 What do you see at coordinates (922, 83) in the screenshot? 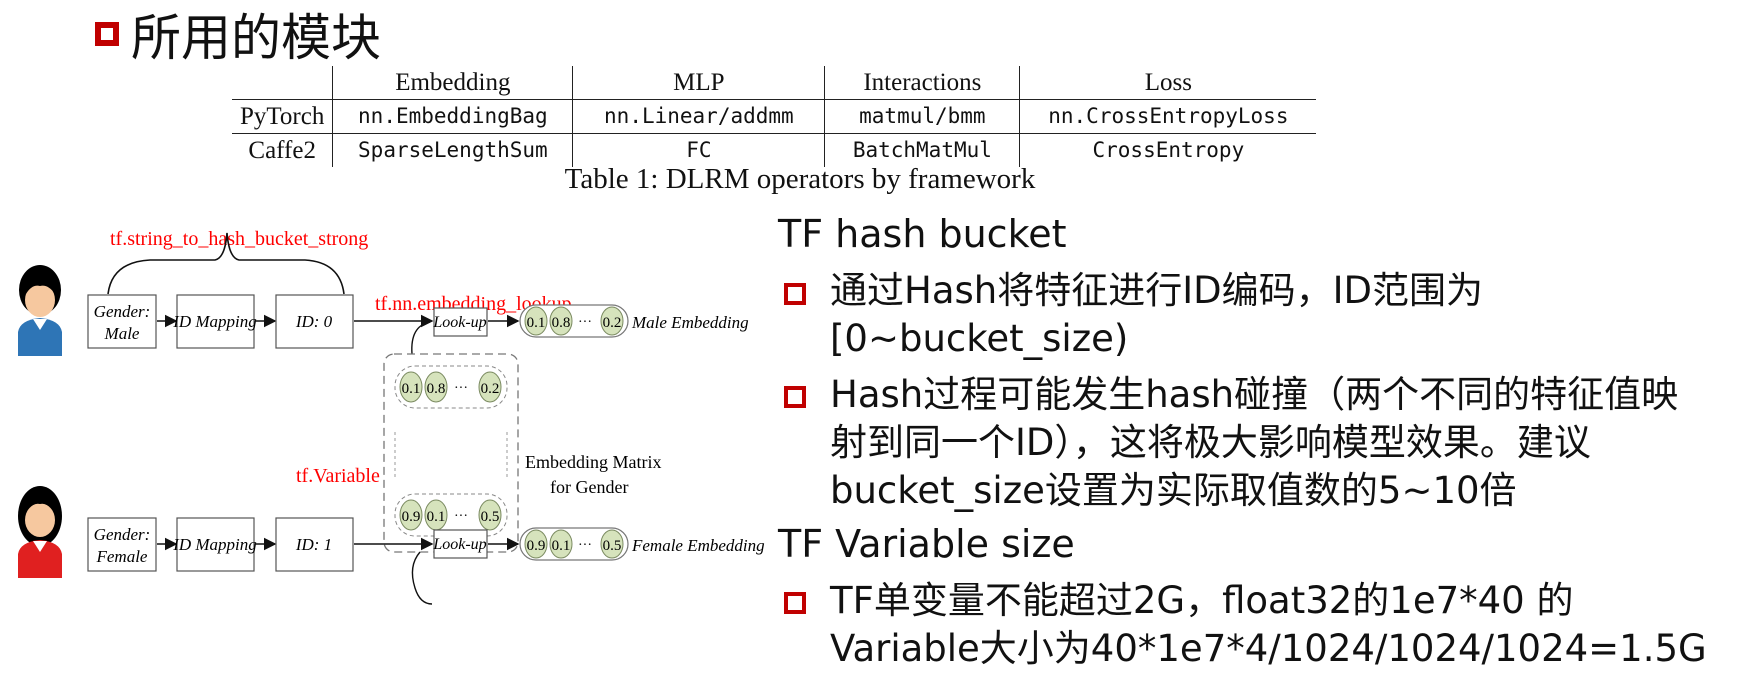
I see `table-header-cell: Interactions` at bounding box center [922, 83].